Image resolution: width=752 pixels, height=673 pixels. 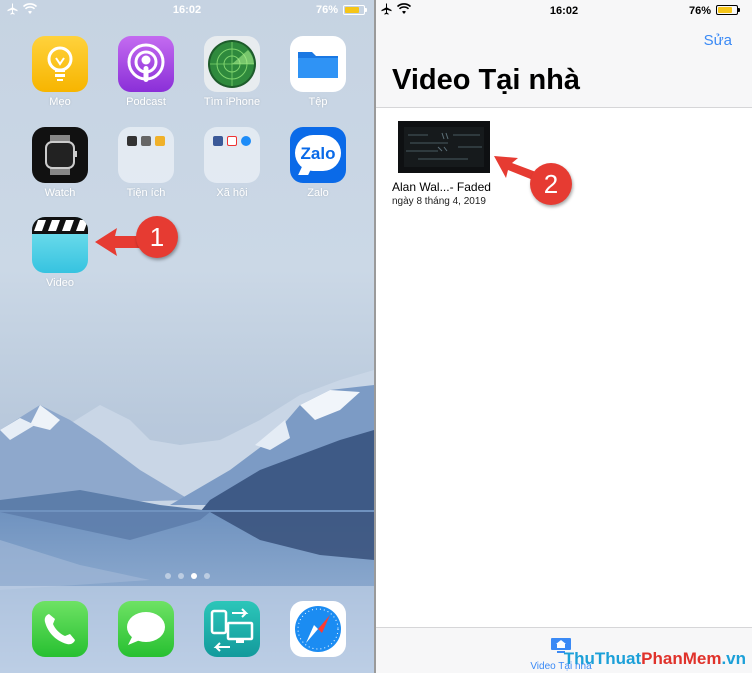 I want to click on app-label: Tìm iPhone, so click(x=232, y=102).